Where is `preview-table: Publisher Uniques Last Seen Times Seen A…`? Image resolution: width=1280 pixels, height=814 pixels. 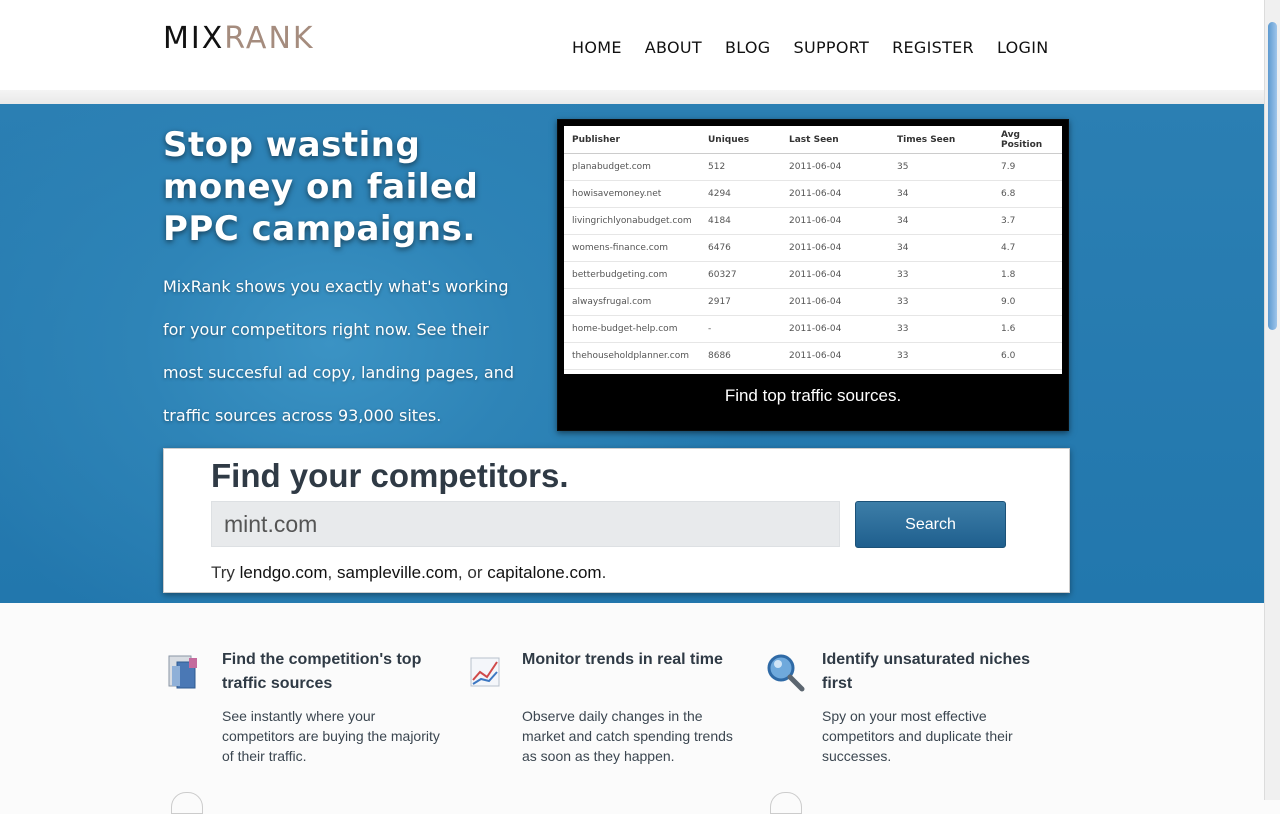 preview-table: Publisher Uniques Last Seen Times Seen A… is located at coordinates (813, 250).